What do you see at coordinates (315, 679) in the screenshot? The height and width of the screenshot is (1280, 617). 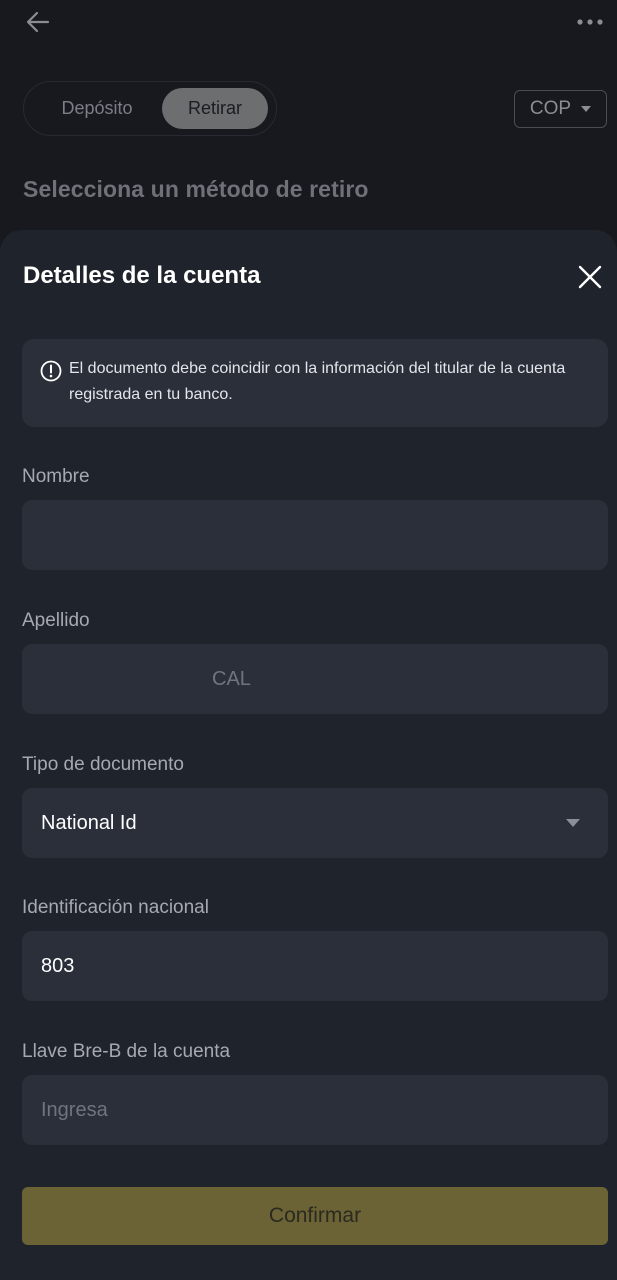 I see `last-name-field: CAL` at bounding box center [315, 679].